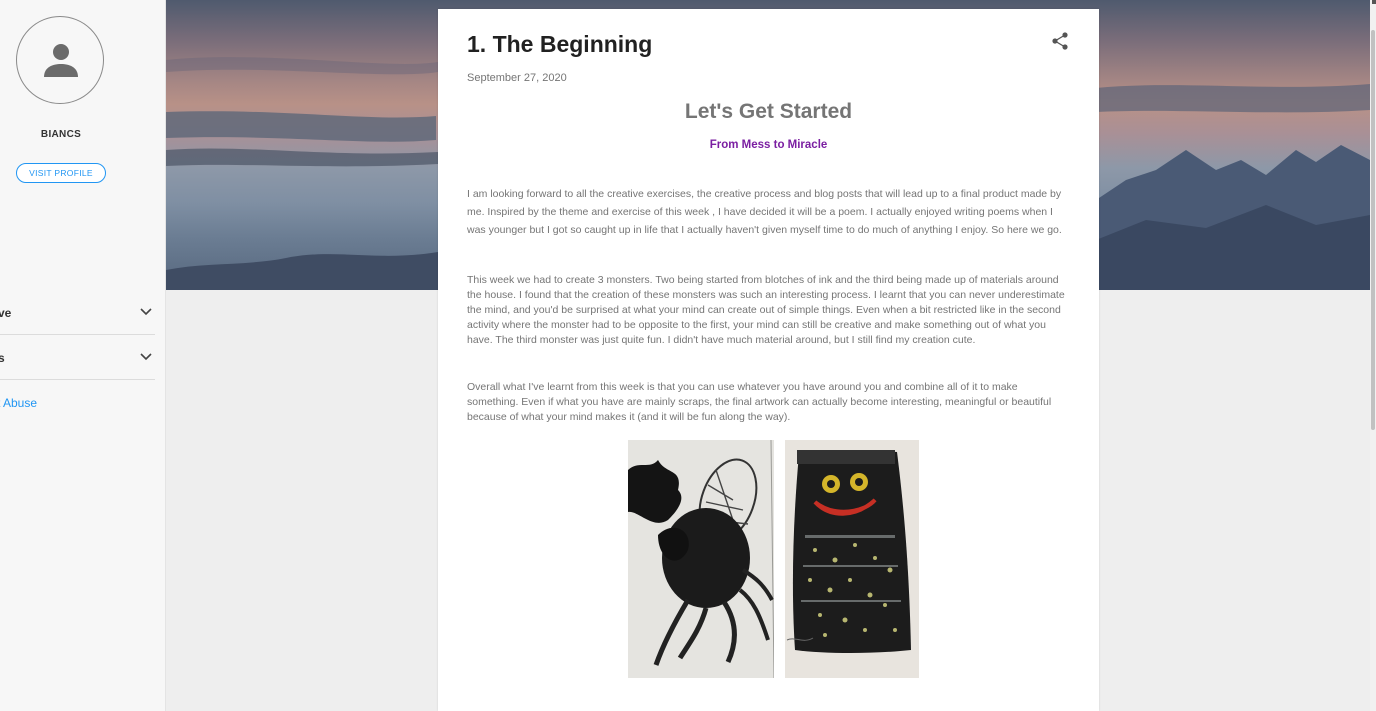  What do you see at coordinates (6, 313) in the screenshot?
I see `sidebar-section-label: ve` at bounding box center [6, 313].